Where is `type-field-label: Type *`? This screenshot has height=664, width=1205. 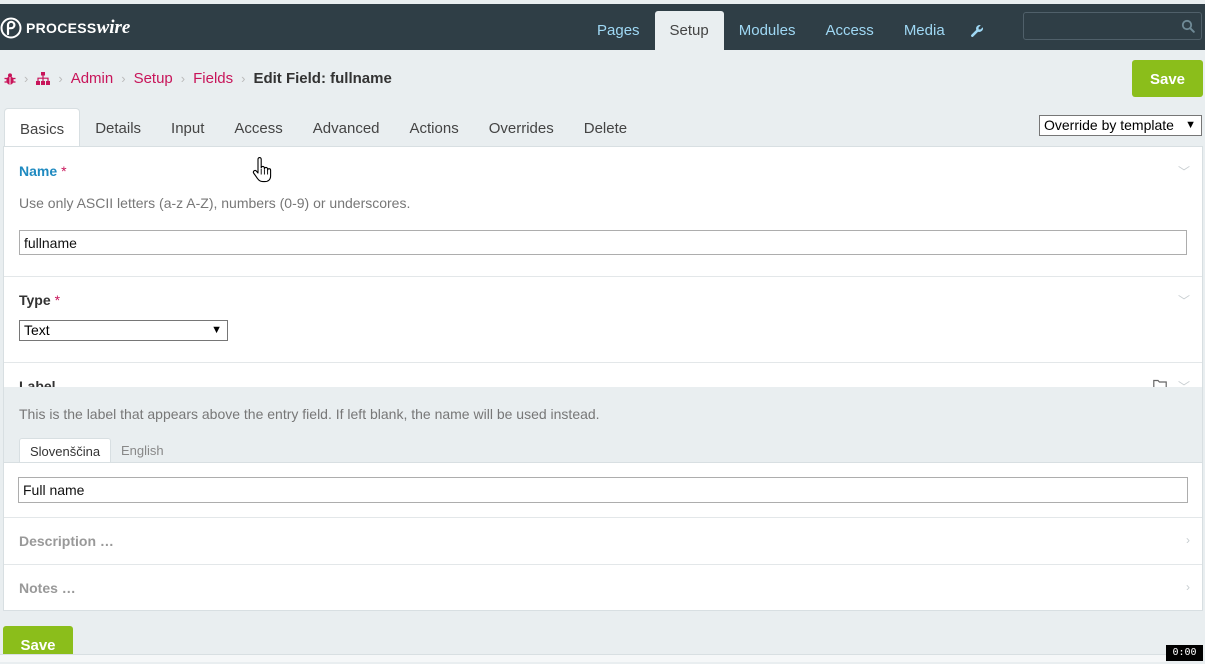 type-field-label: Type * is located at coordinates (39, 300).